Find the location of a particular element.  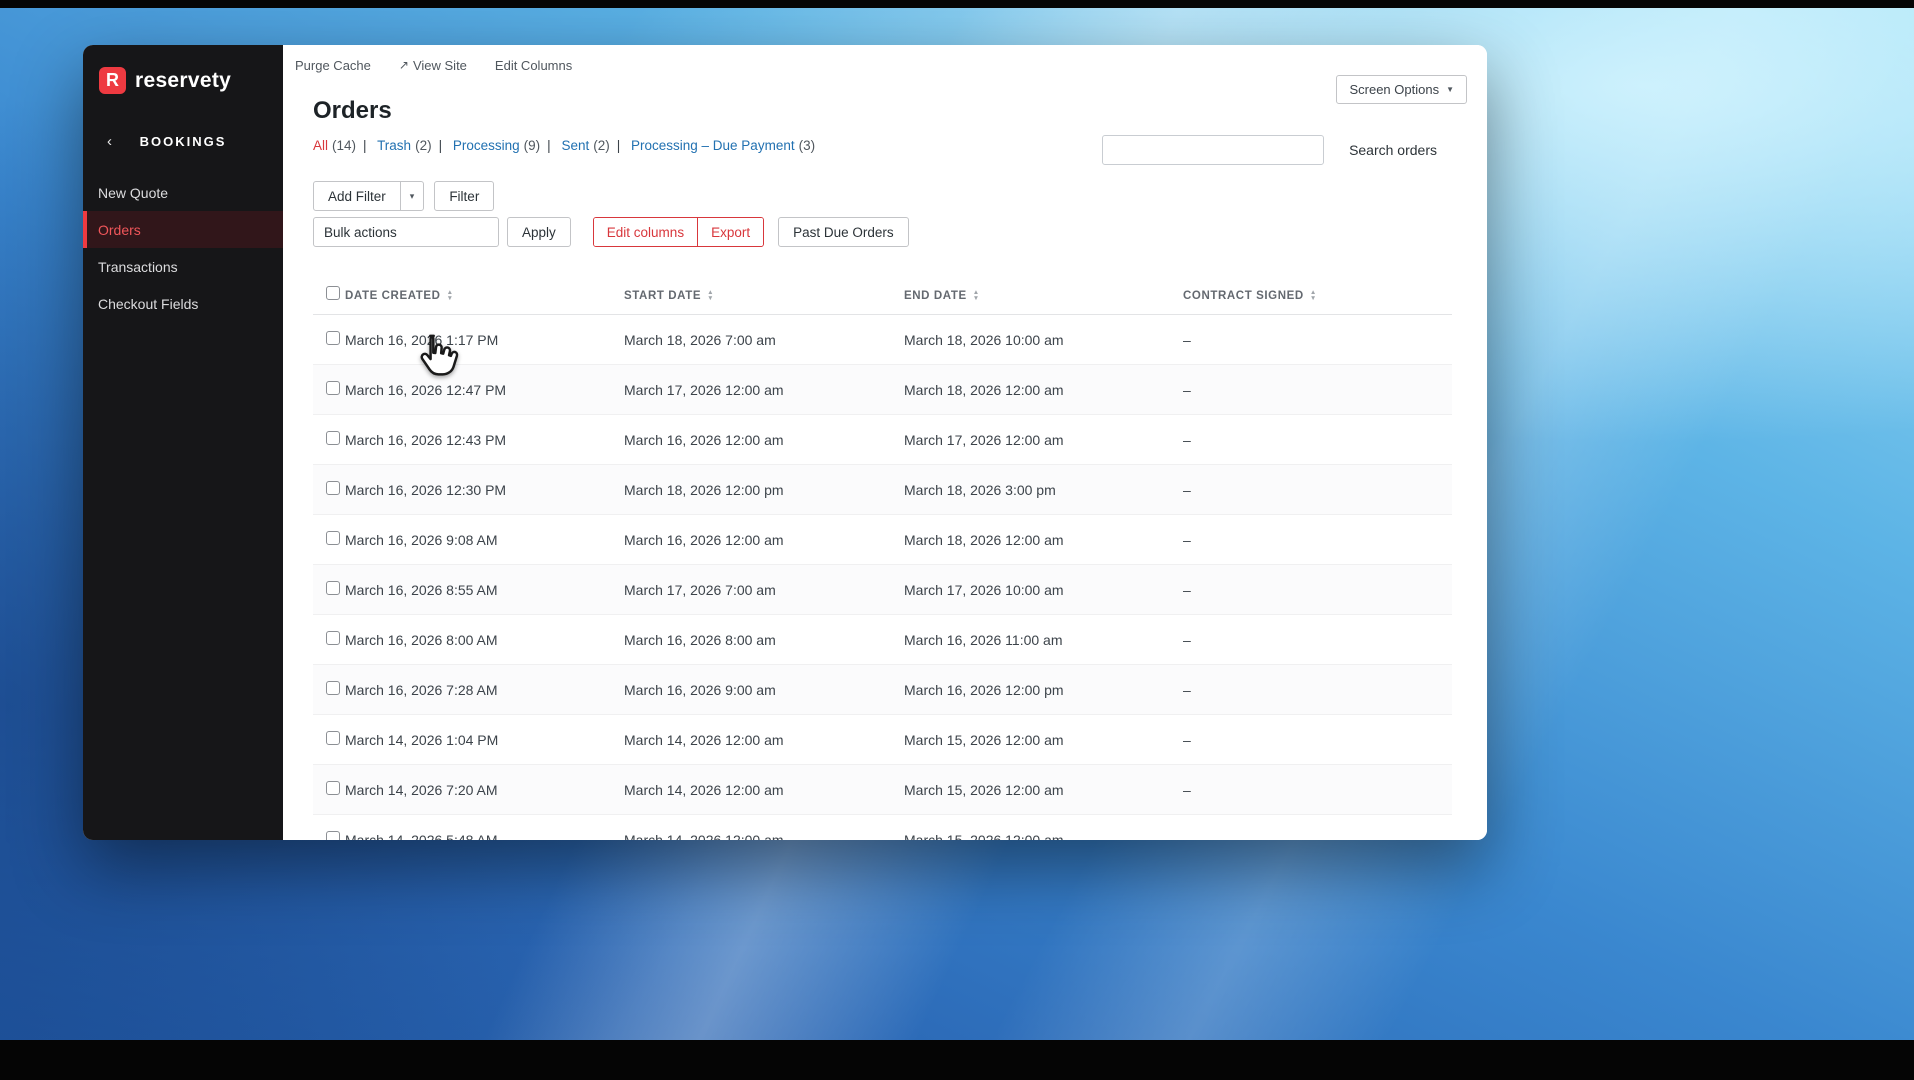

search-input is located at coordinates (1213, 150).